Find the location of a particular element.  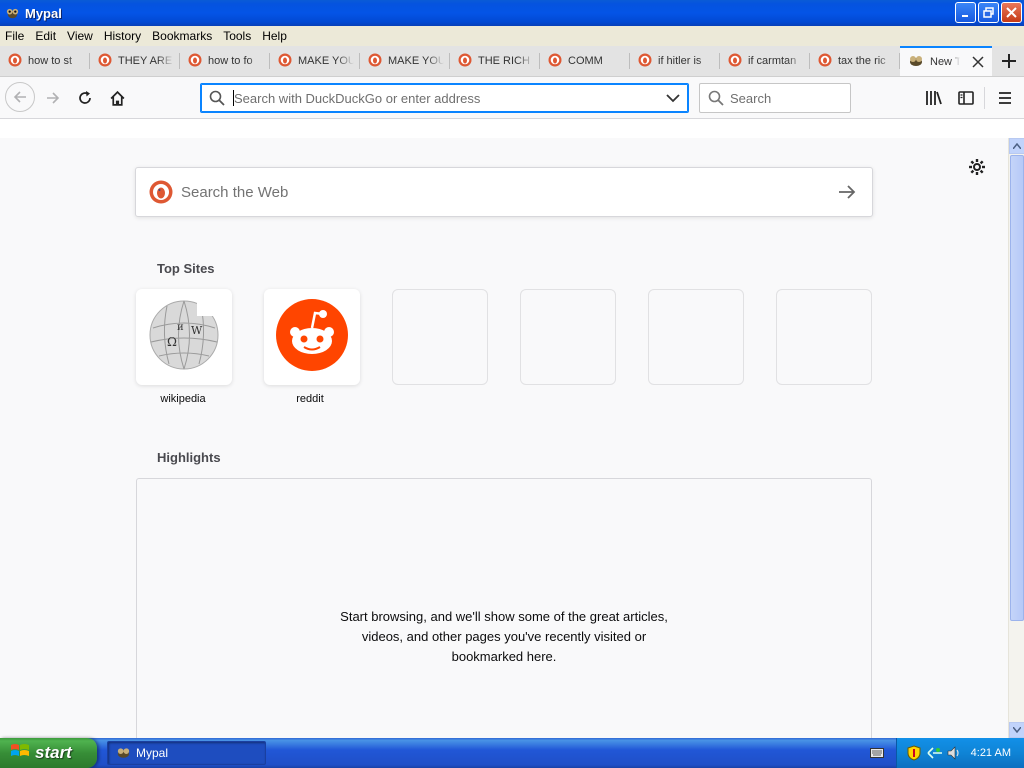

top-sites-heading: Top Sites is located at coordinates (186, 268).